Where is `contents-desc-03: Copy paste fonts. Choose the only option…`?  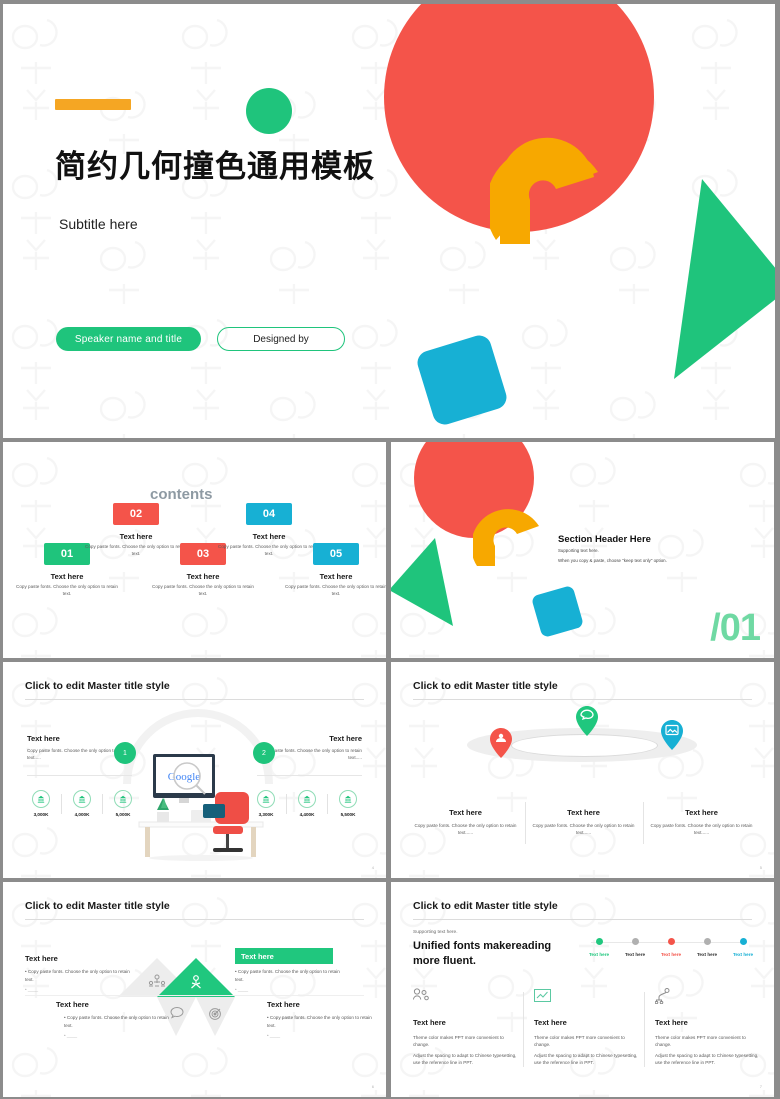
contents-desc-03: Copy paste fonts. Choose the only option… is located at coordinates (203, 590).